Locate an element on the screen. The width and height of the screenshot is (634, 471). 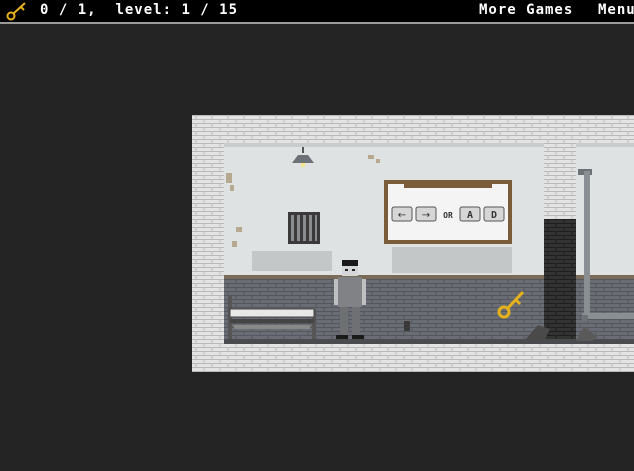
menu-button: Menu is located at coordinates (616, 10).